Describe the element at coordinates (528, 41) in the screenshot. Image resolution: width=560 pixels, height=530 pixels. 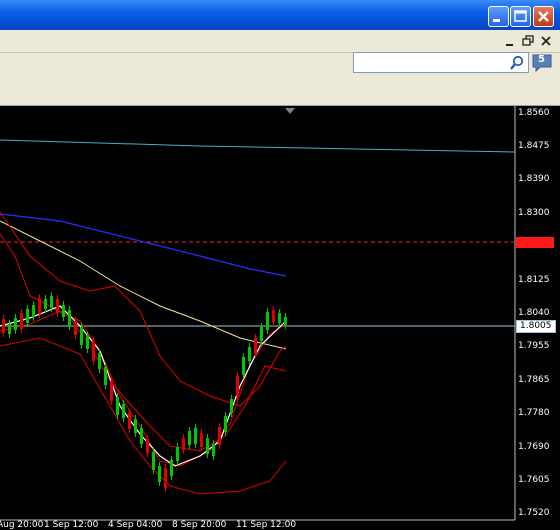
I see `mdi-restore-icon` at that location.